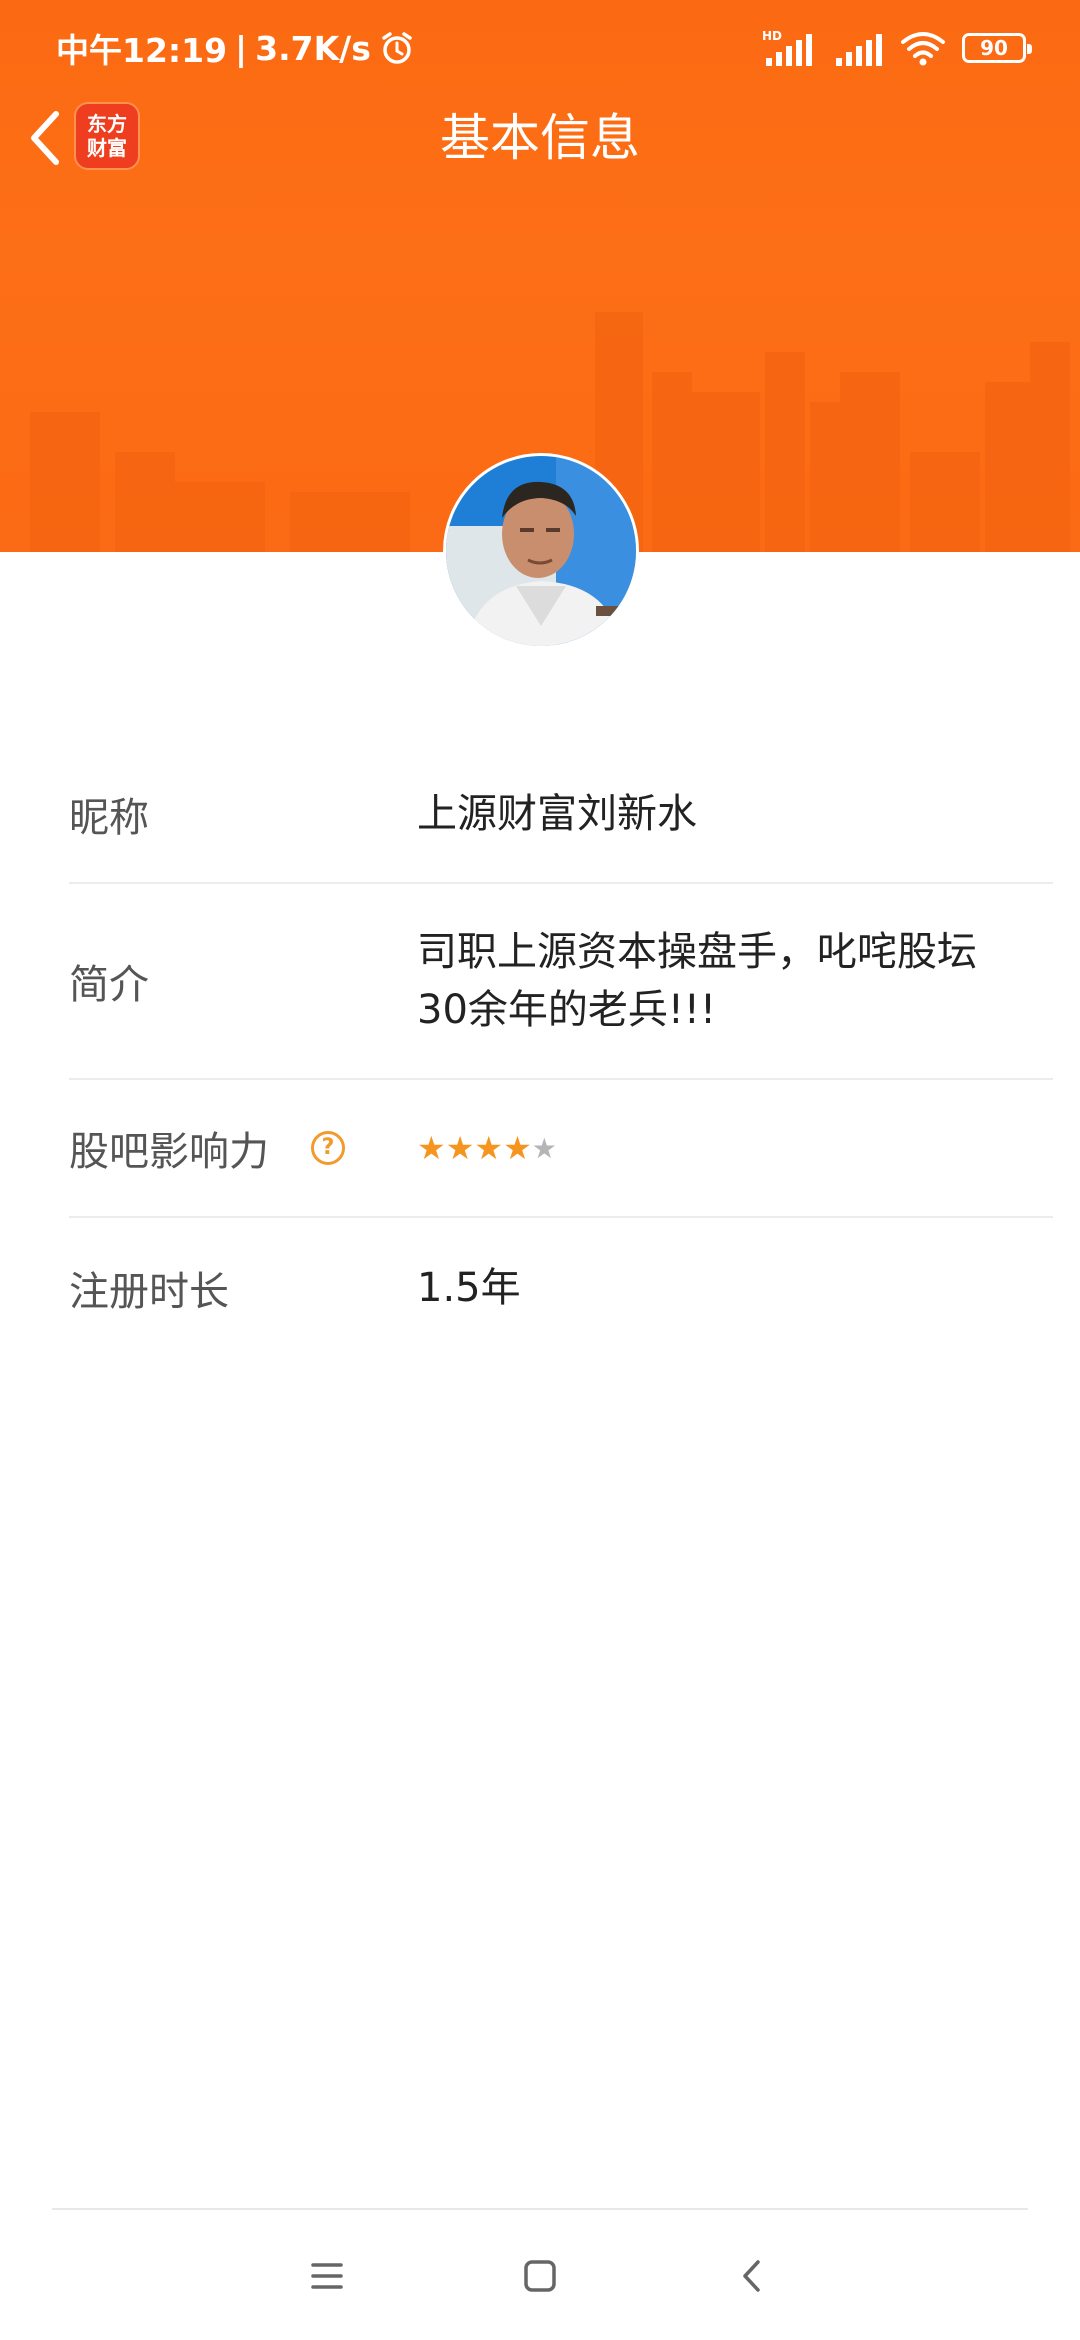  Describe the element at coordinates (923, 49) in the screenshot. I see `wifi-icon` at that location.